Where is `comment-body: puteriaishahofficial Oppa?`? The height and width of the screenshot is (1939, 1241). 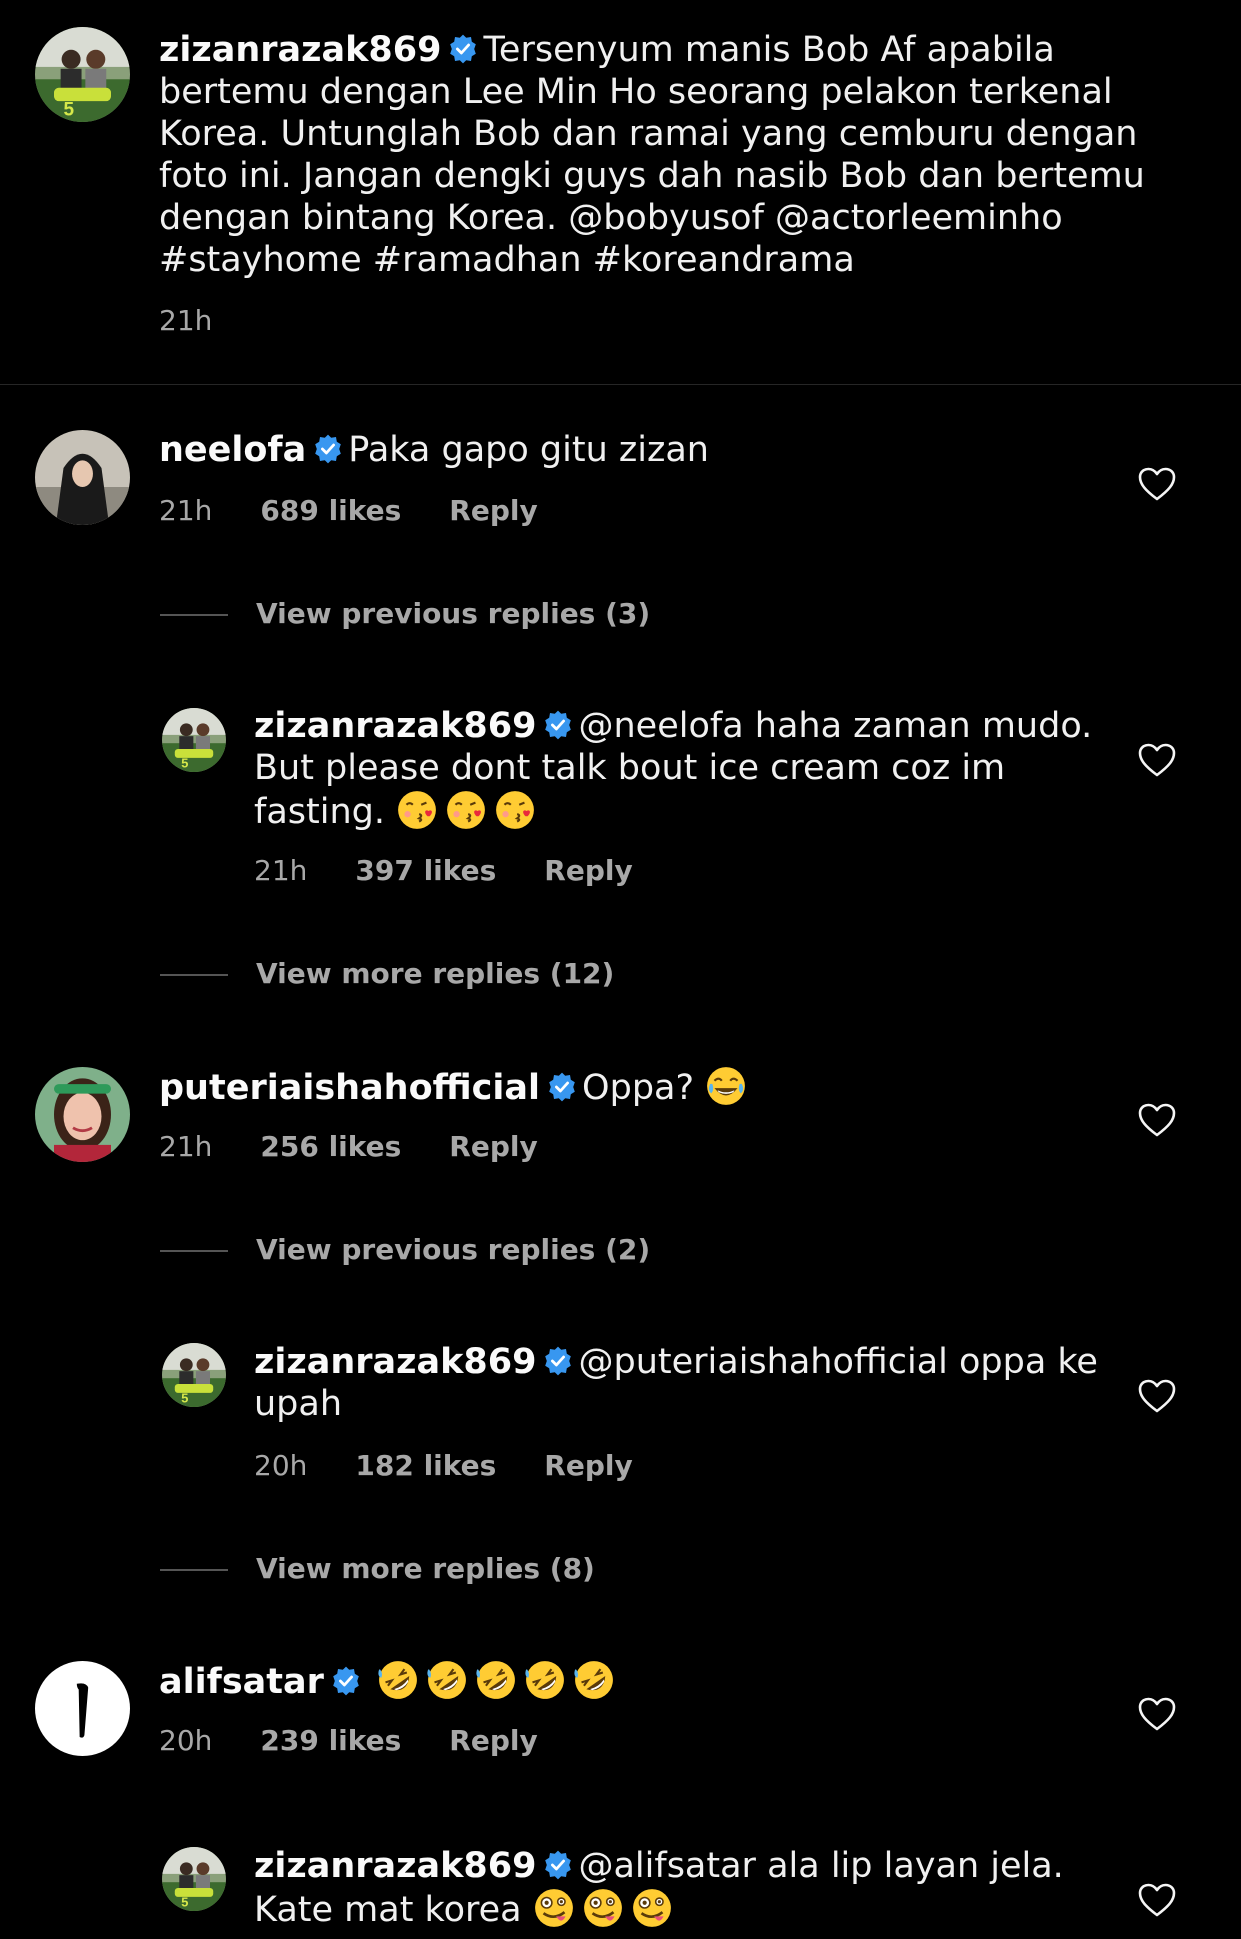 comment-body: puteriaishahofficial Oppa? is located at coordinates (629, 1087).